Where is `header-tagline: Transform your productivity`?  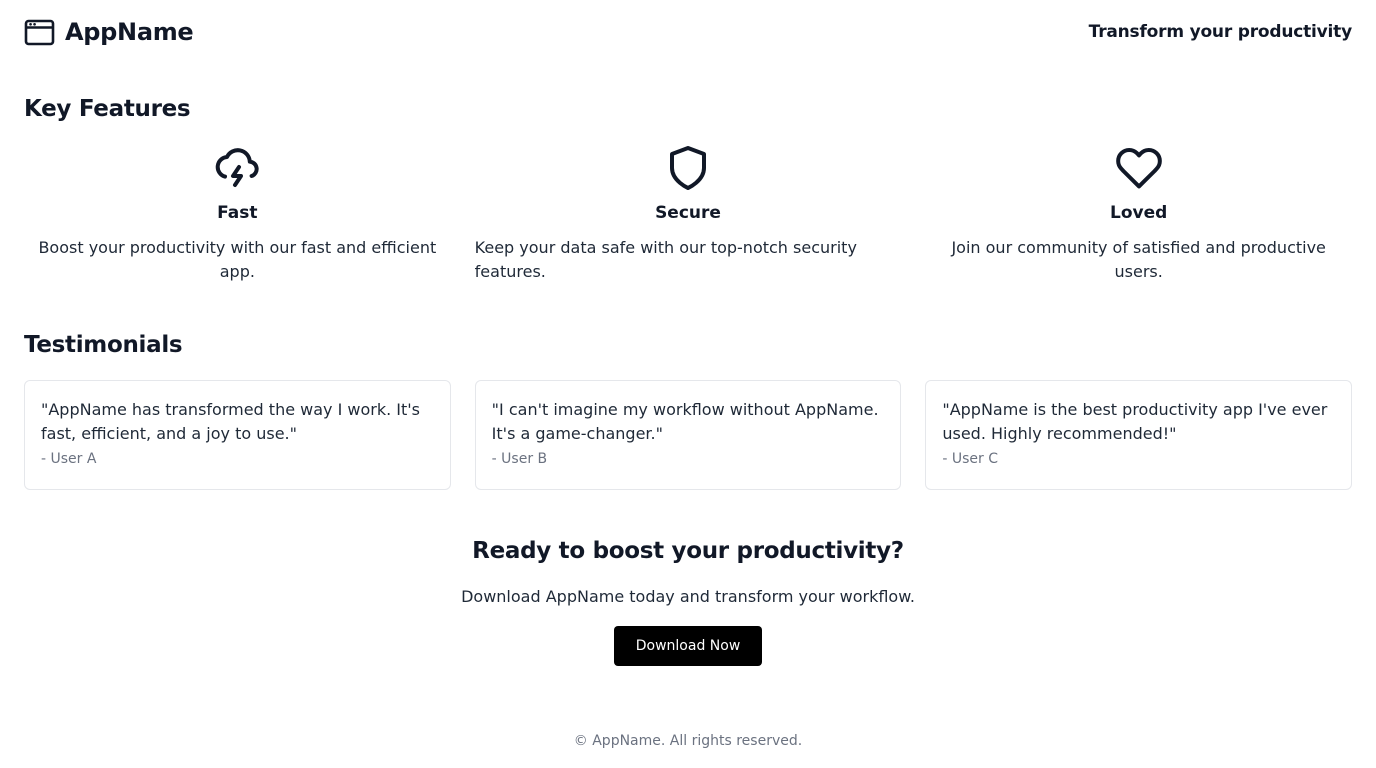 header-tagline: Transform your productivity is located at coordinates (1220, 32).